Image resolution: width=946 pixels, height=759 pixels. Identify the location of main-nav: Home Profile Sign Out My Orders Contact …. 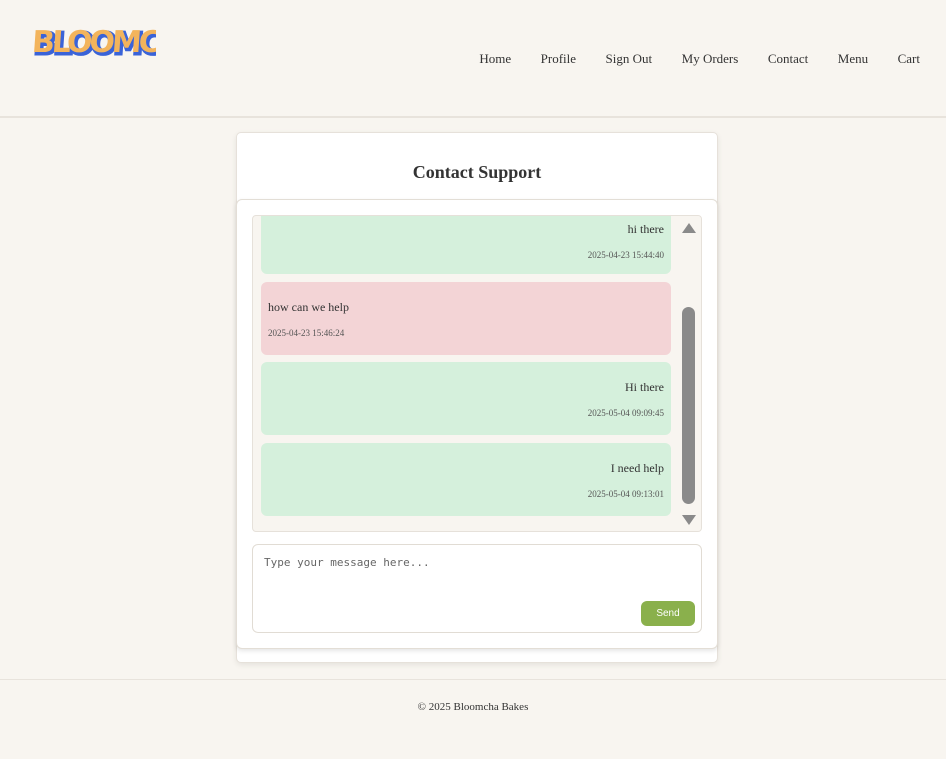
(685, 59).